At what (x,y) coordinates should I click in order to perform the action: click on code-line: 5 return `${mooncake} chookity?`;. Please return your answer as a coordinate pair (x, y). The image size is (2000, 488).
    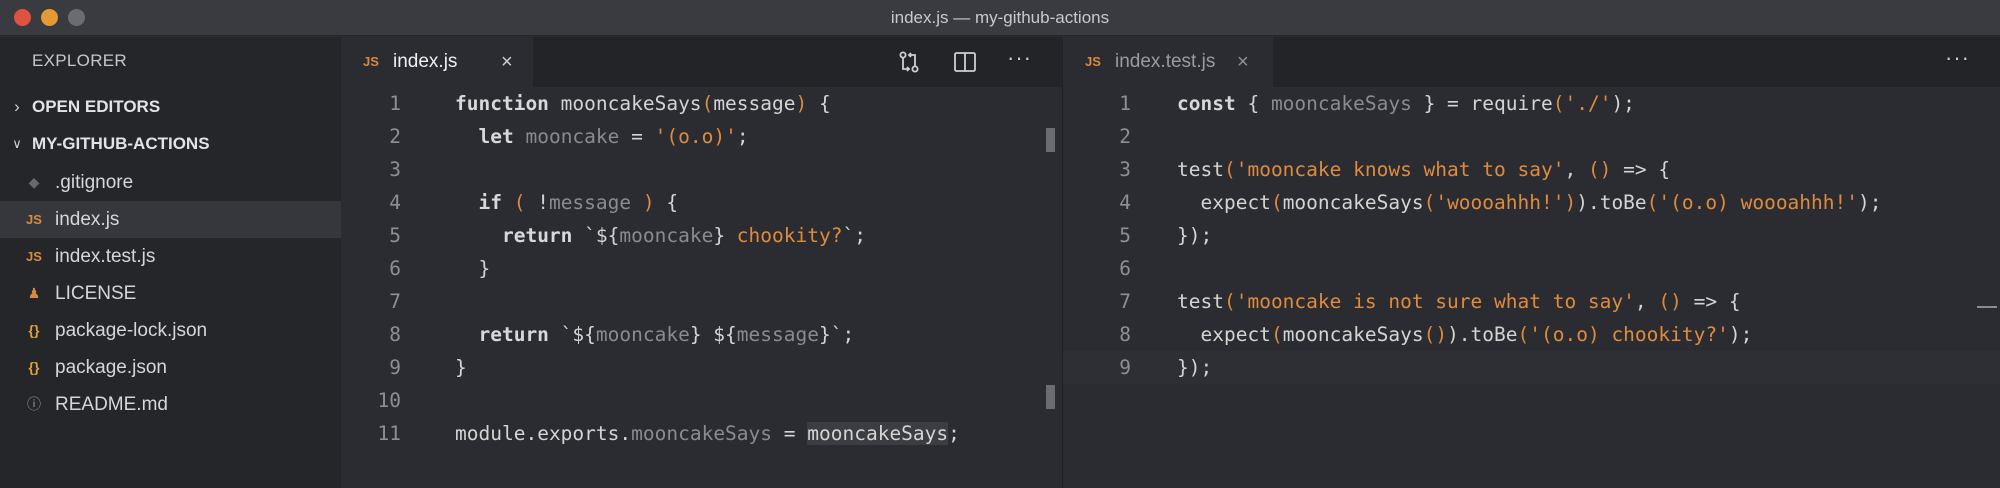
    Looking at the image, I should click on (701, 235).